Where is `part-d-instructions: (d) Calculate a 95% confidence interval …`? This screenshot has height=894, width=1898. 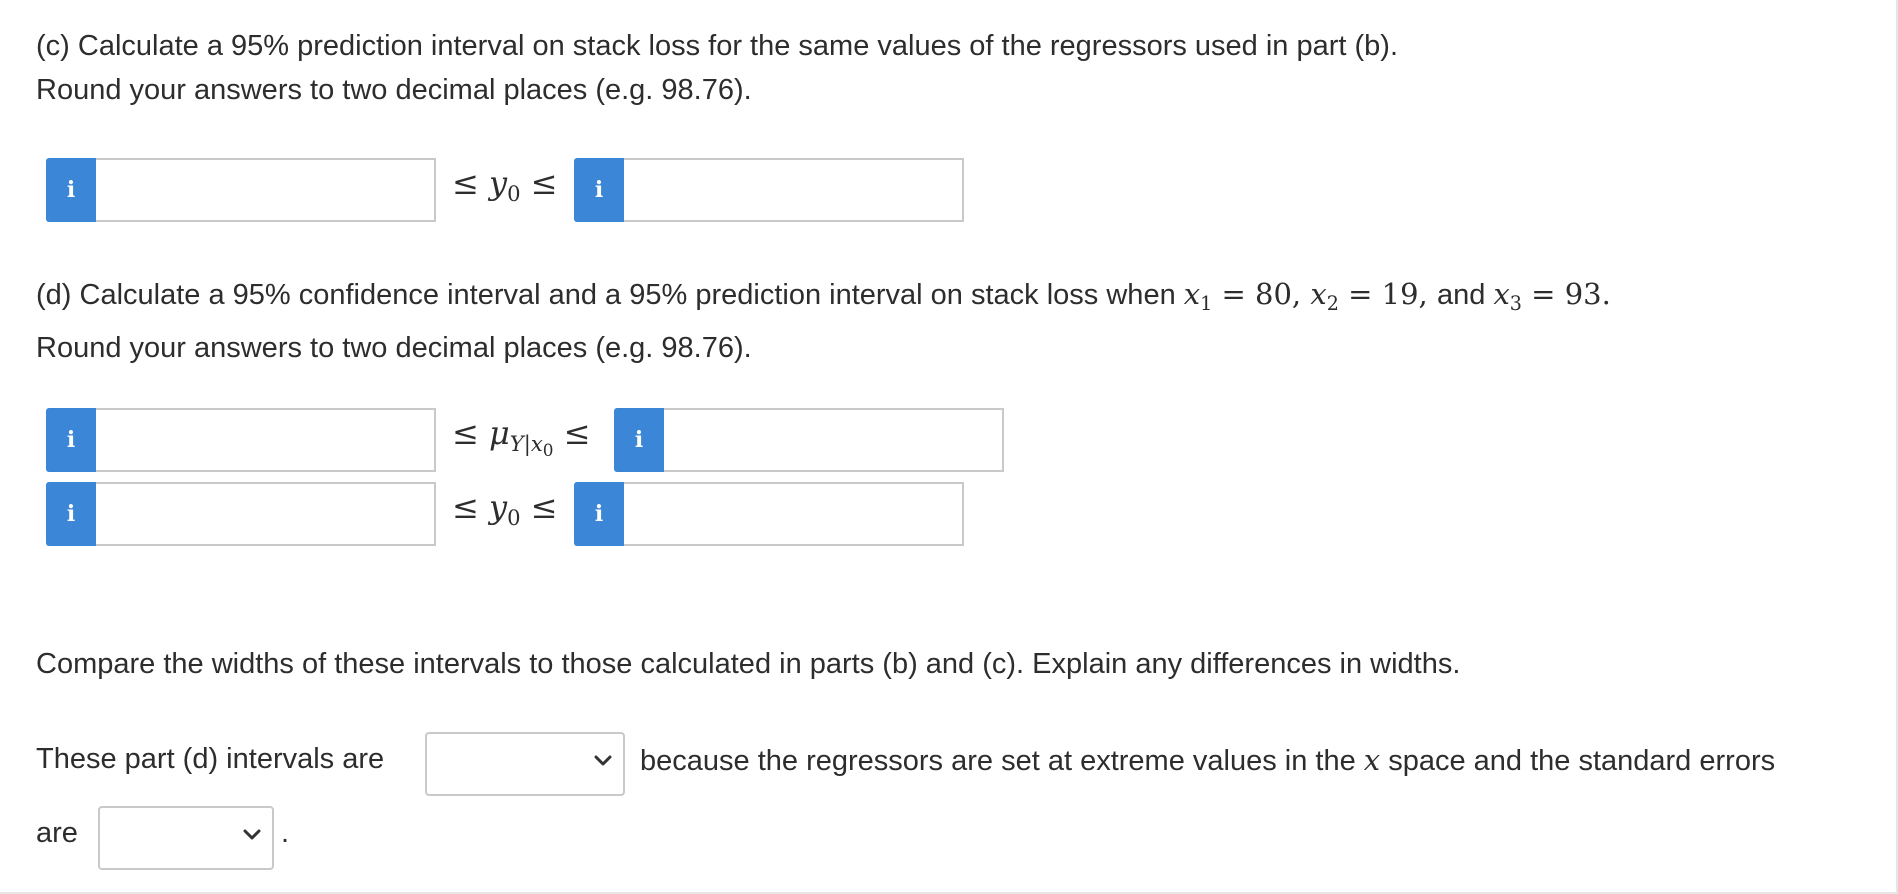
part-d-instructions: (d) Calculate a 95% confidence interval … is located at coordinates (823, 321).